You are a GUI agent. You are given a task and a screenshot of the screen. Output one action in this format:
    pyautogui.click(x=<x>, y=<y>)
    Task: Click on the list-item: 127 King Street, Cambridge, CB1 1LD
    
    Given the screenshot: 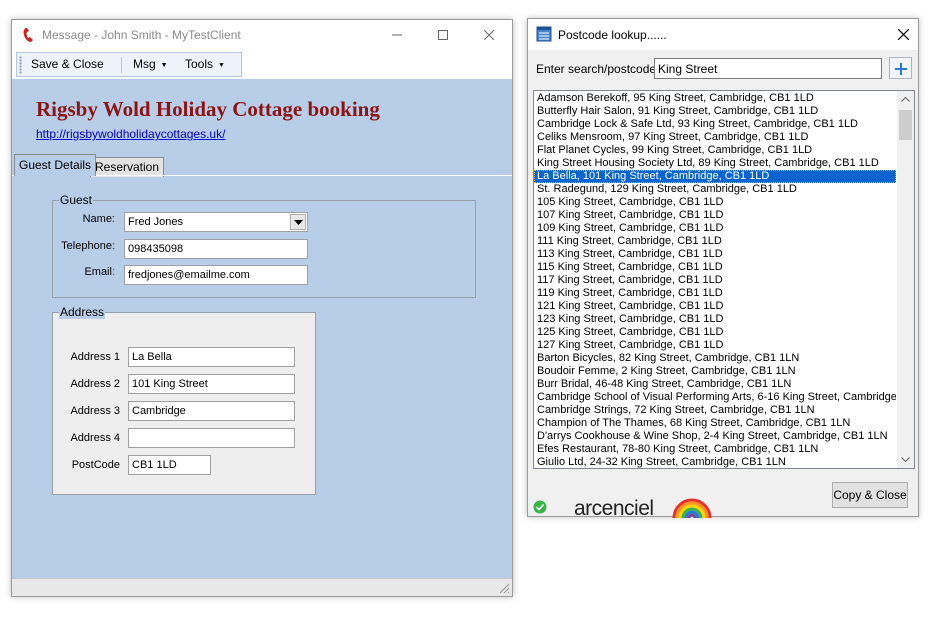 What is the action you would take?
    pyautogui.click(x=715, y=345)
    